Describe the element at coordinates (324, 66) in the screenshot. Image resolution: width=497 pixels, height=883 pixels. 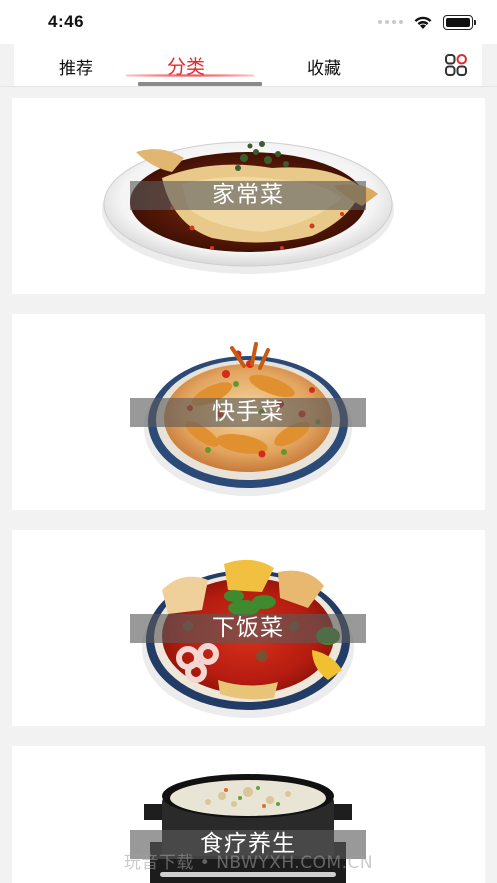
I see `tab-favorite: 收藏` at that location.